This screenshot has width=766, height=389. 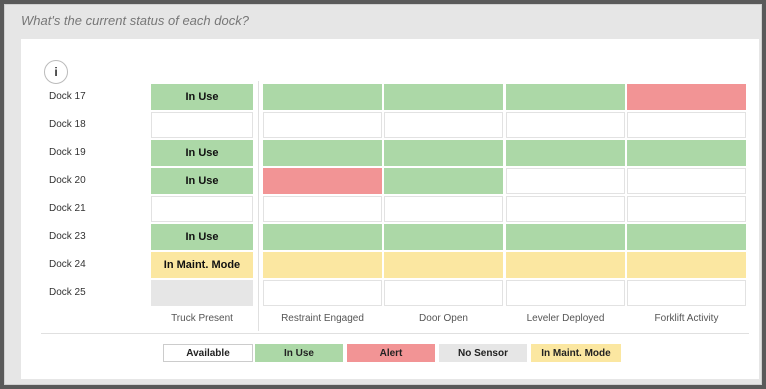 I want to click on legend-in_use: In Use, so click(x=299, y=353).